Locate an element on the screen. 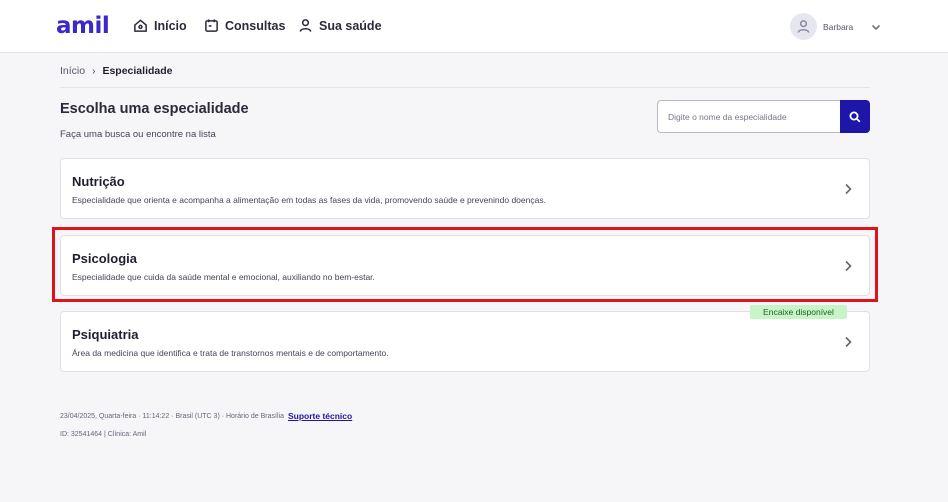  search-icon is located at coordinates (855, 116).